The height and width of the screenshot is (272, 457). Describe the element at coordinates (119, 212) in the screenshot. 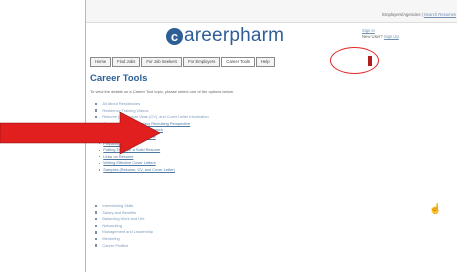

I see `career-tool-label: Salary and Benefits` at that location.